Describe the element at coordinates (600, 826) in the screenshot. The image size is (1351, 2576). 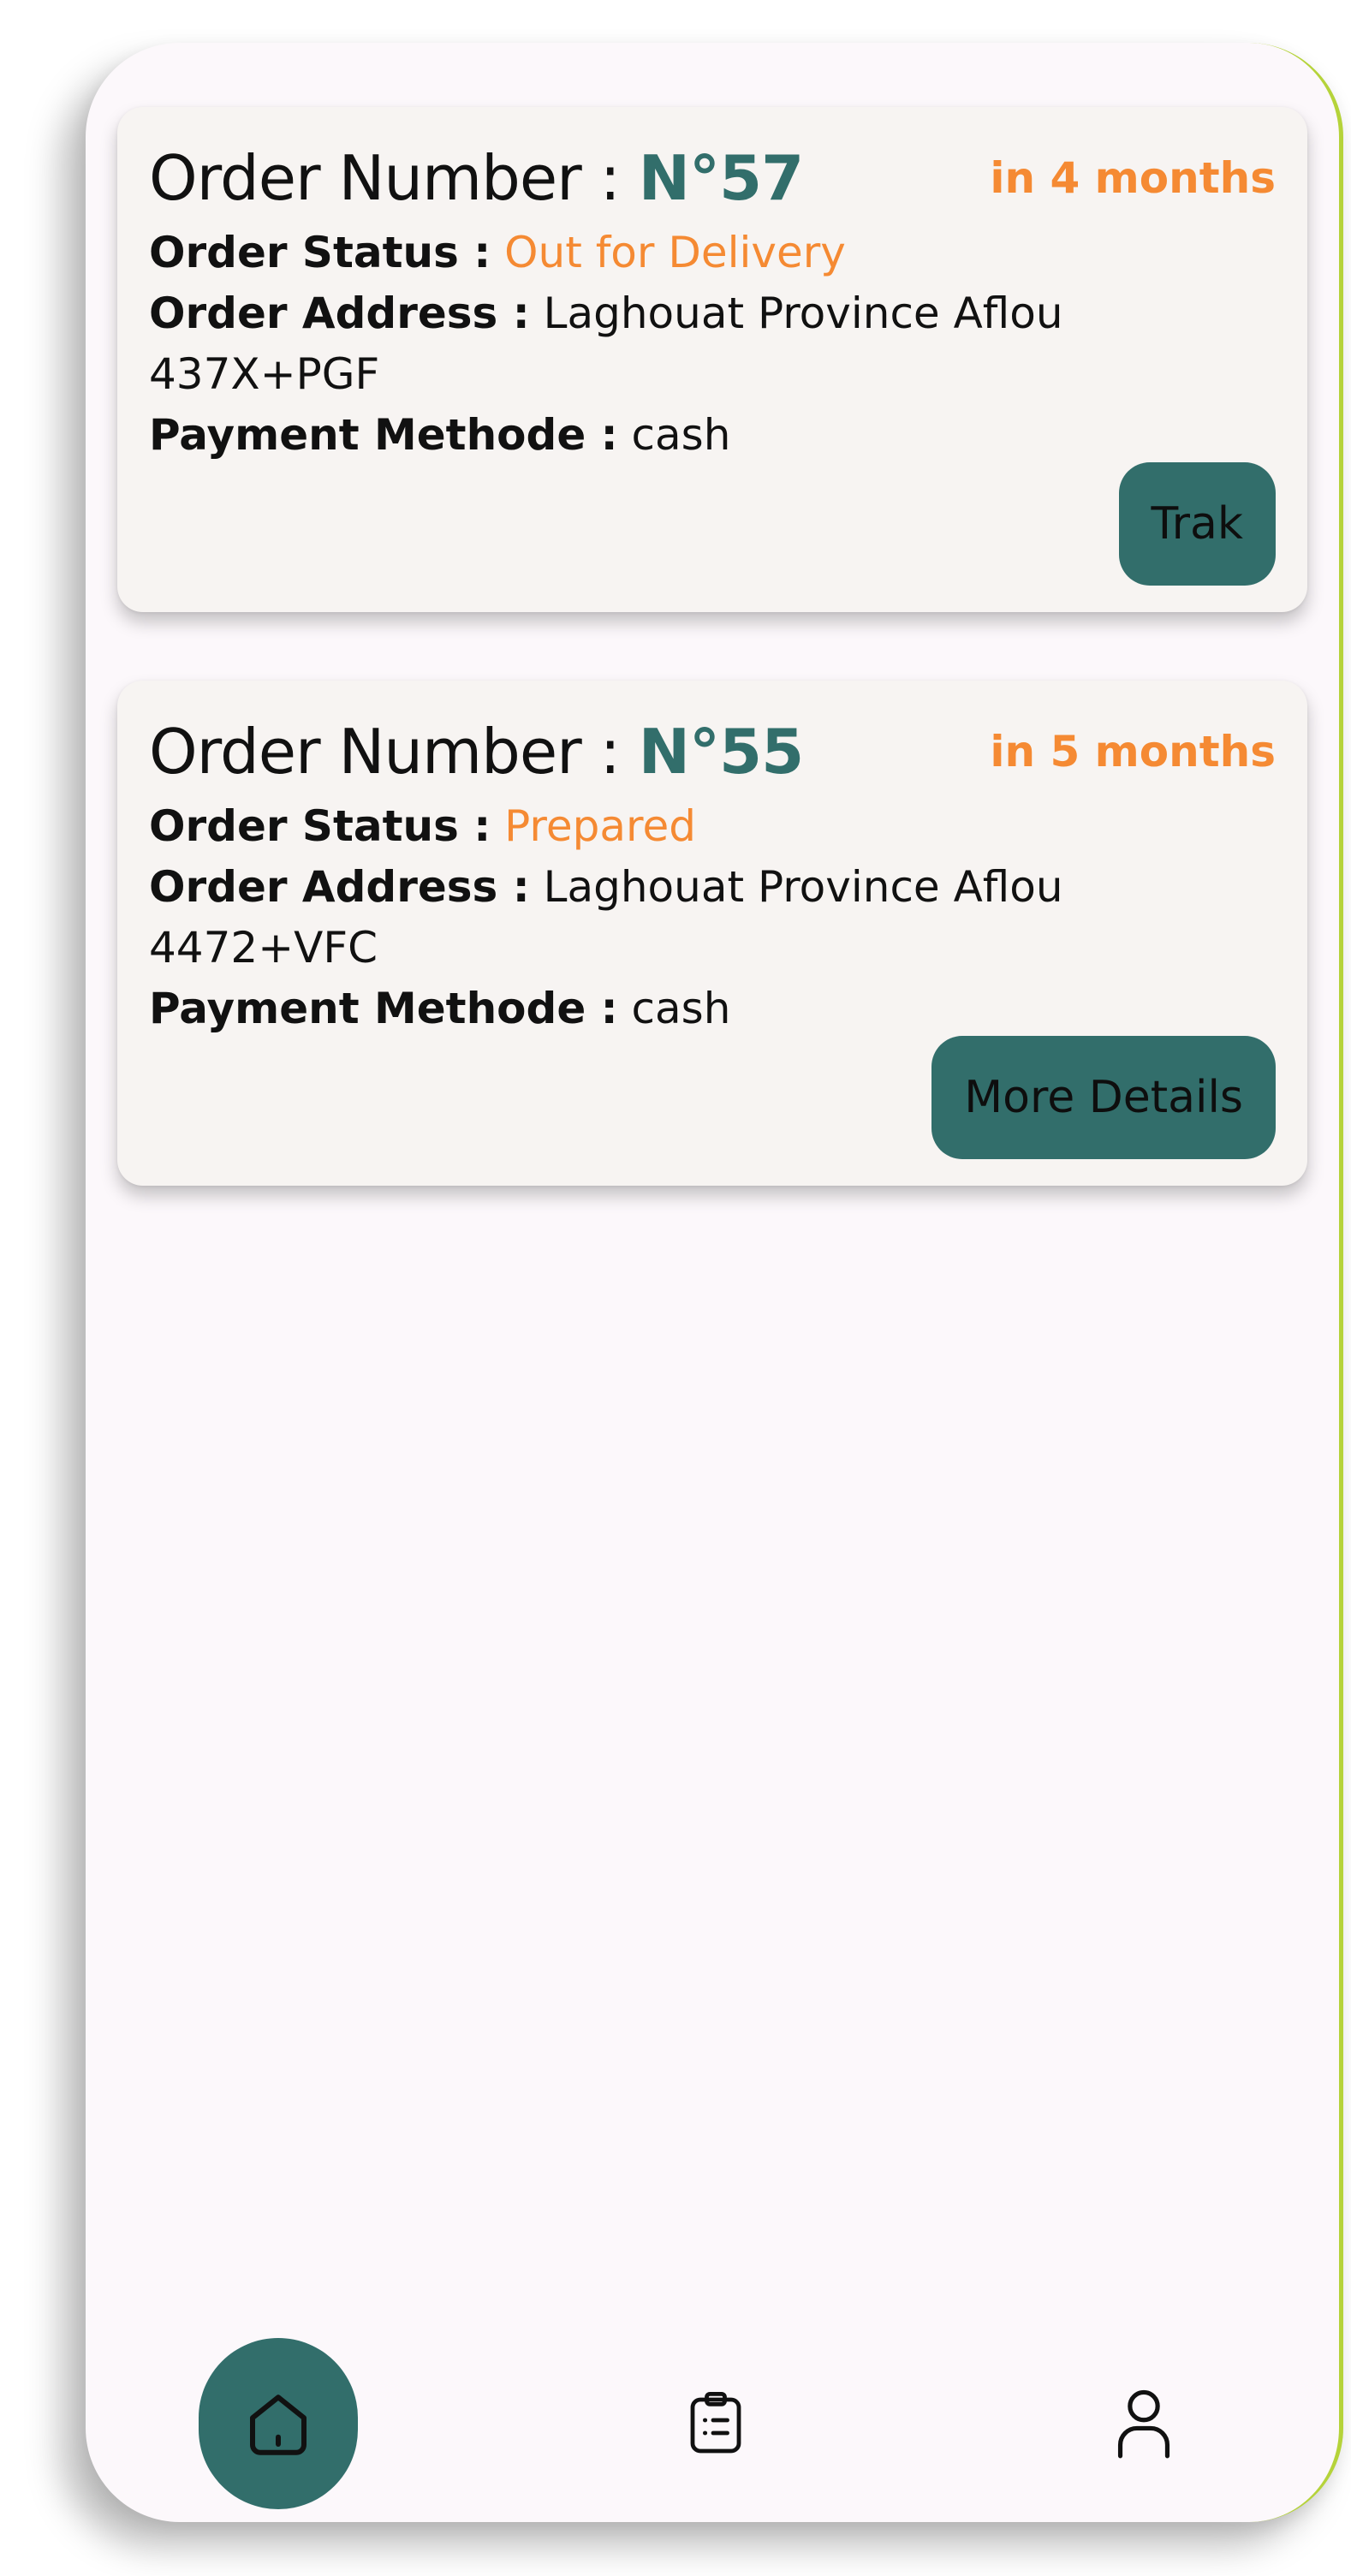
I see `order-status-value: Prepared` at that location.